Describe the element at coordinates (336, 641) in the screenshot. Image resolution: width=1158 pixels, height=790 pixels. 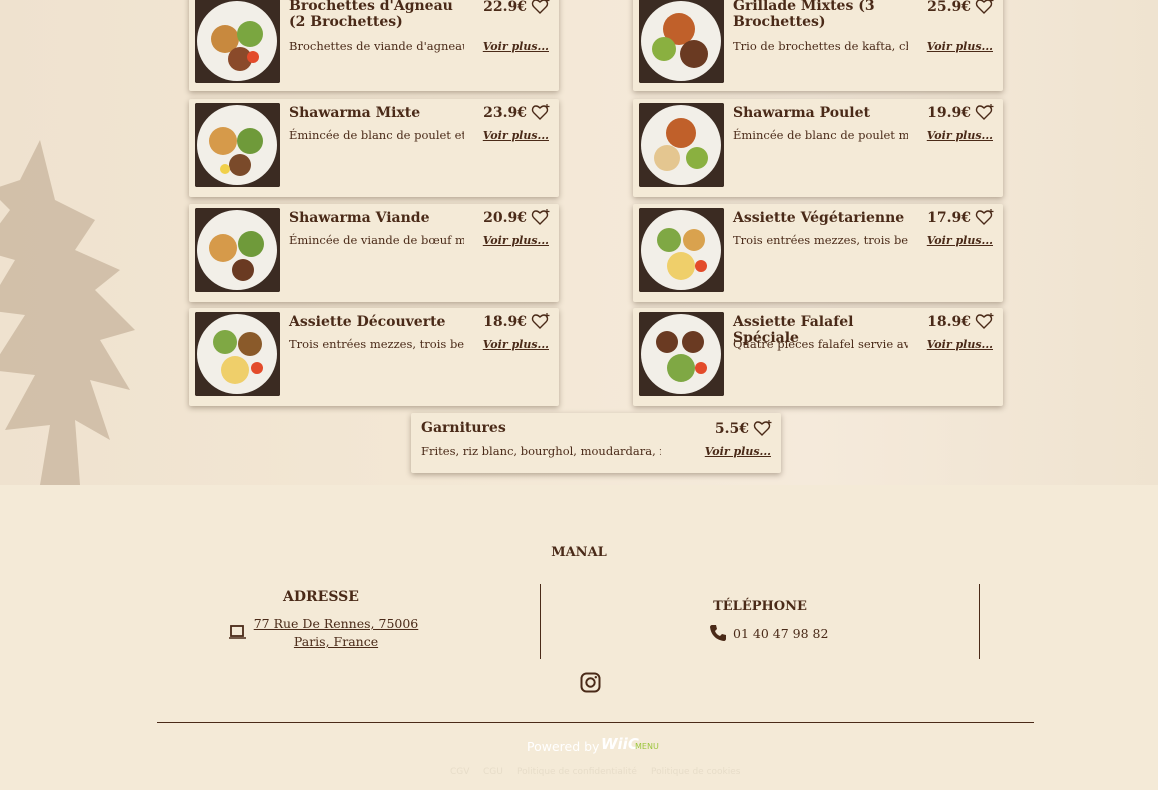
I see `address-line-2: Paris, France` at that location.